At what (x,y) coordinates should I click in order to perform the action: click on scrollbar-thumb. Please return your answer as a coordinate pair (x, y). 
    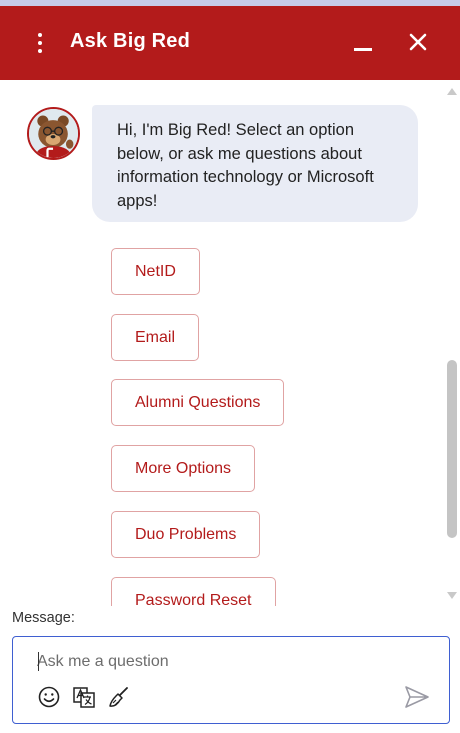
    Looking at the image, I should click on (452, 449).